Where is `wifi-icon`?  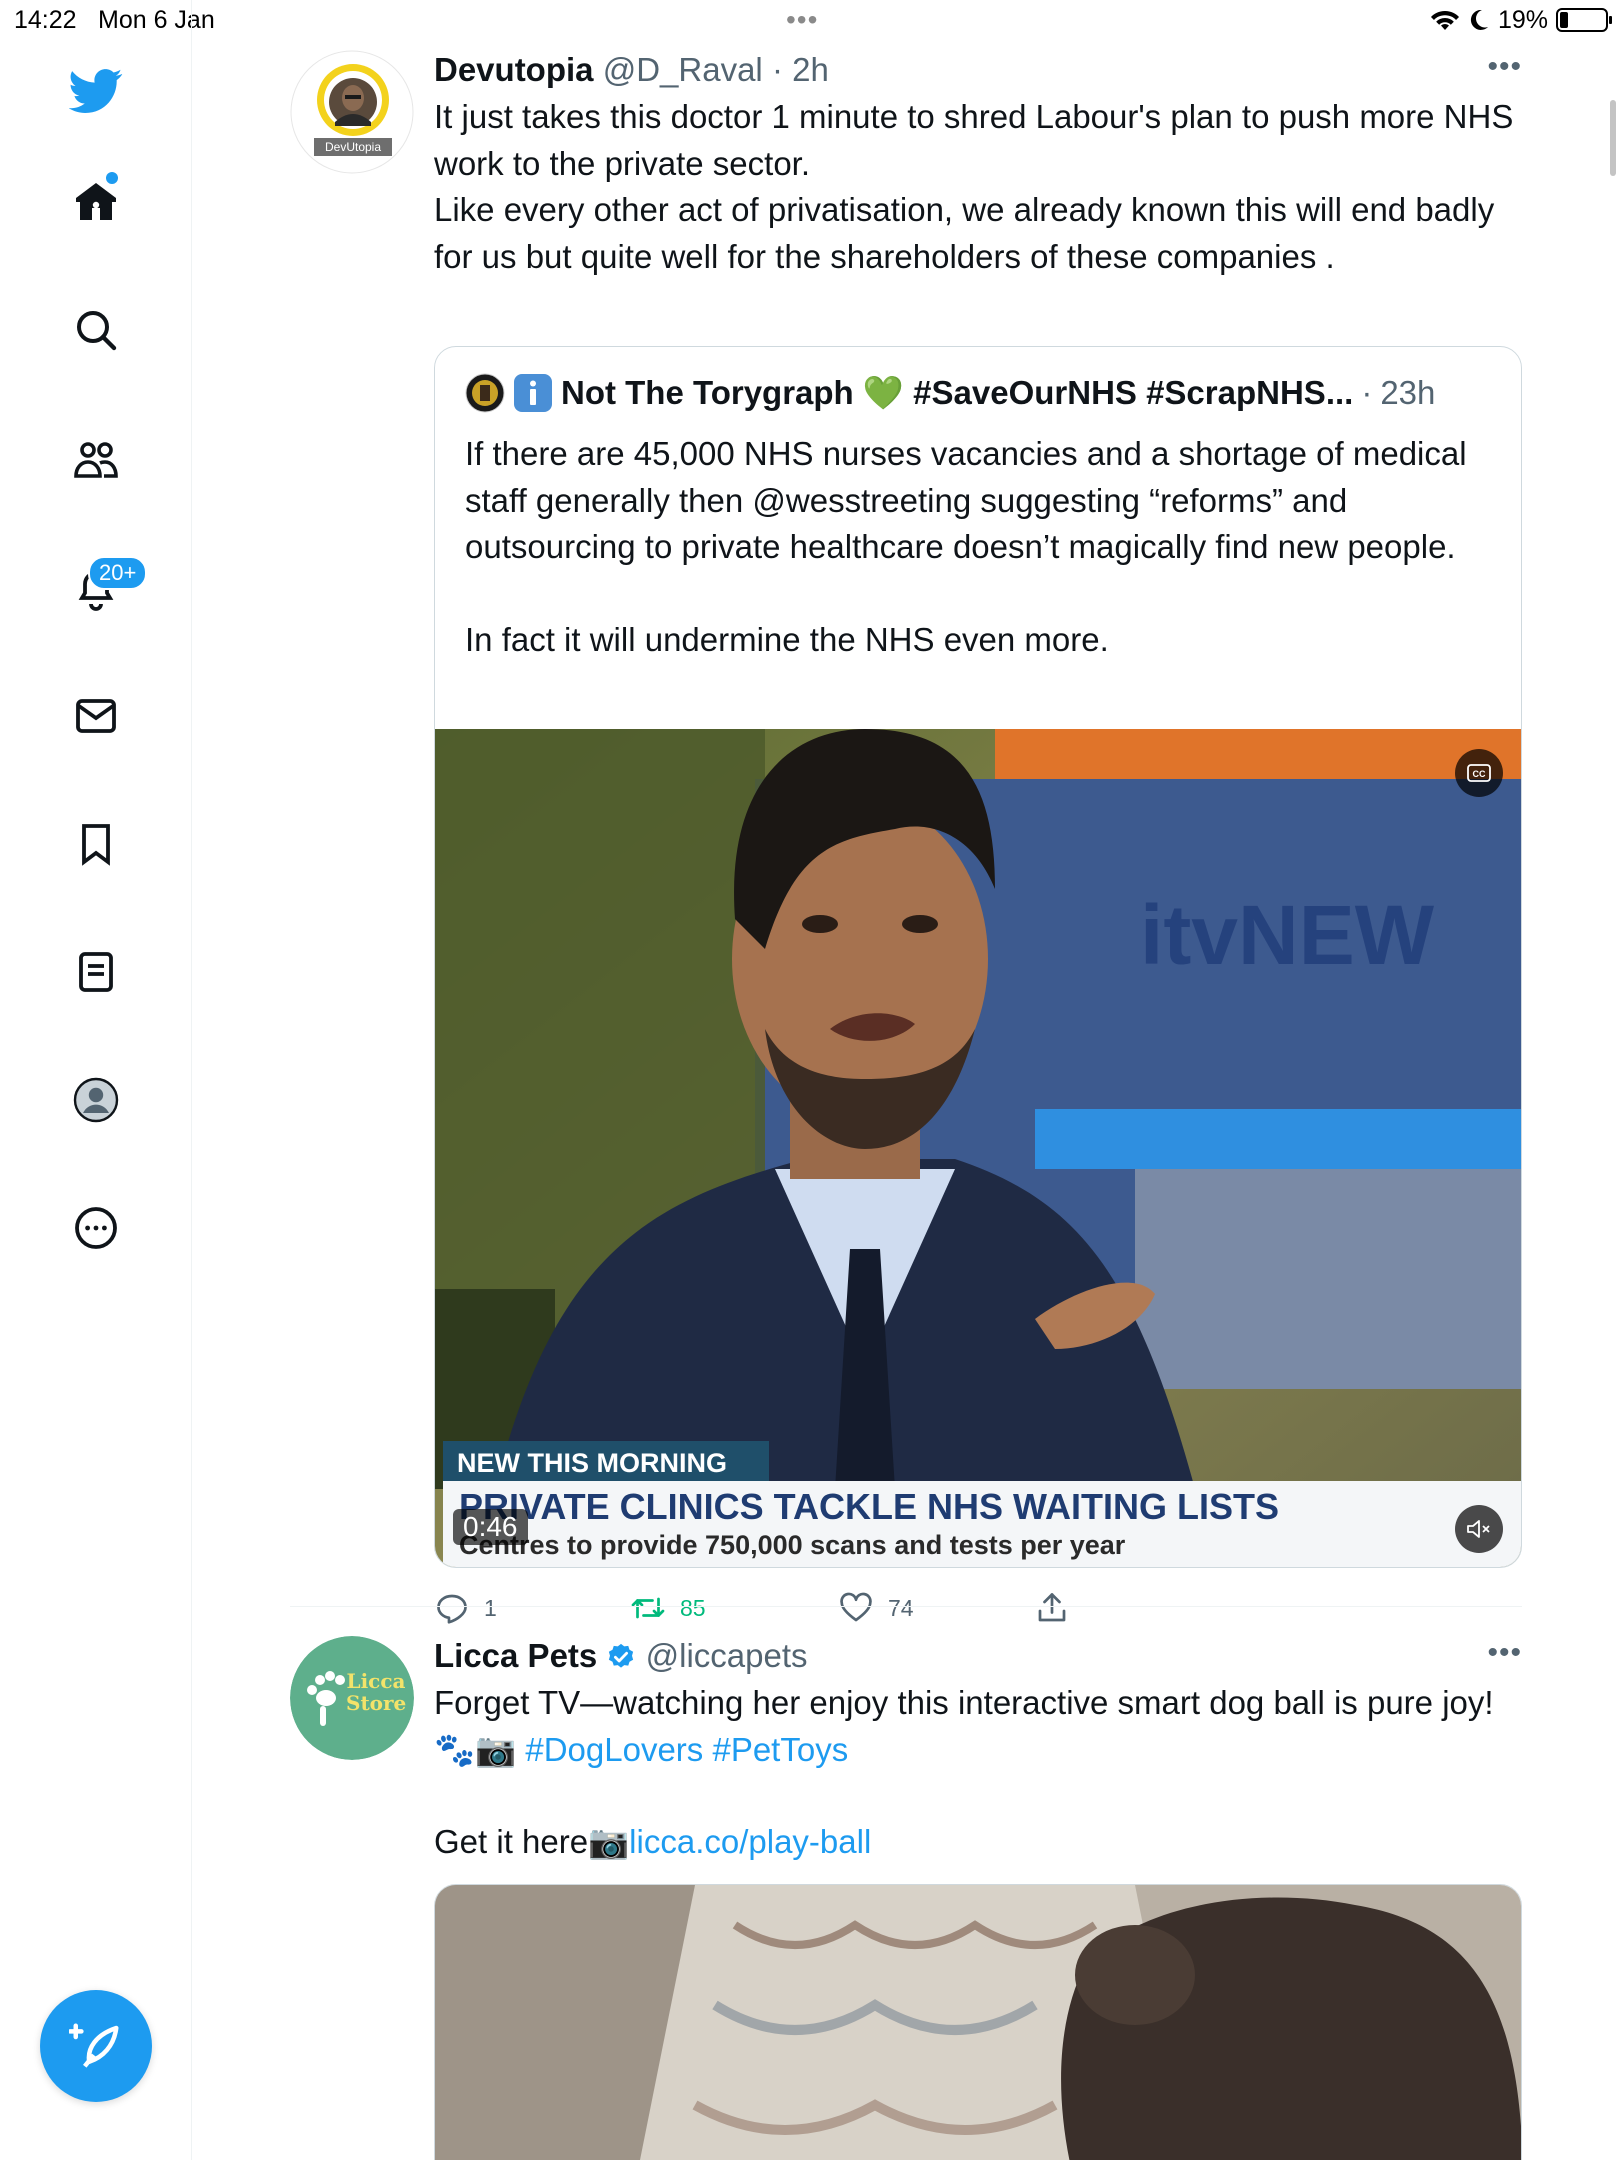
wifi-icon is located at coordinates (1444, 20).